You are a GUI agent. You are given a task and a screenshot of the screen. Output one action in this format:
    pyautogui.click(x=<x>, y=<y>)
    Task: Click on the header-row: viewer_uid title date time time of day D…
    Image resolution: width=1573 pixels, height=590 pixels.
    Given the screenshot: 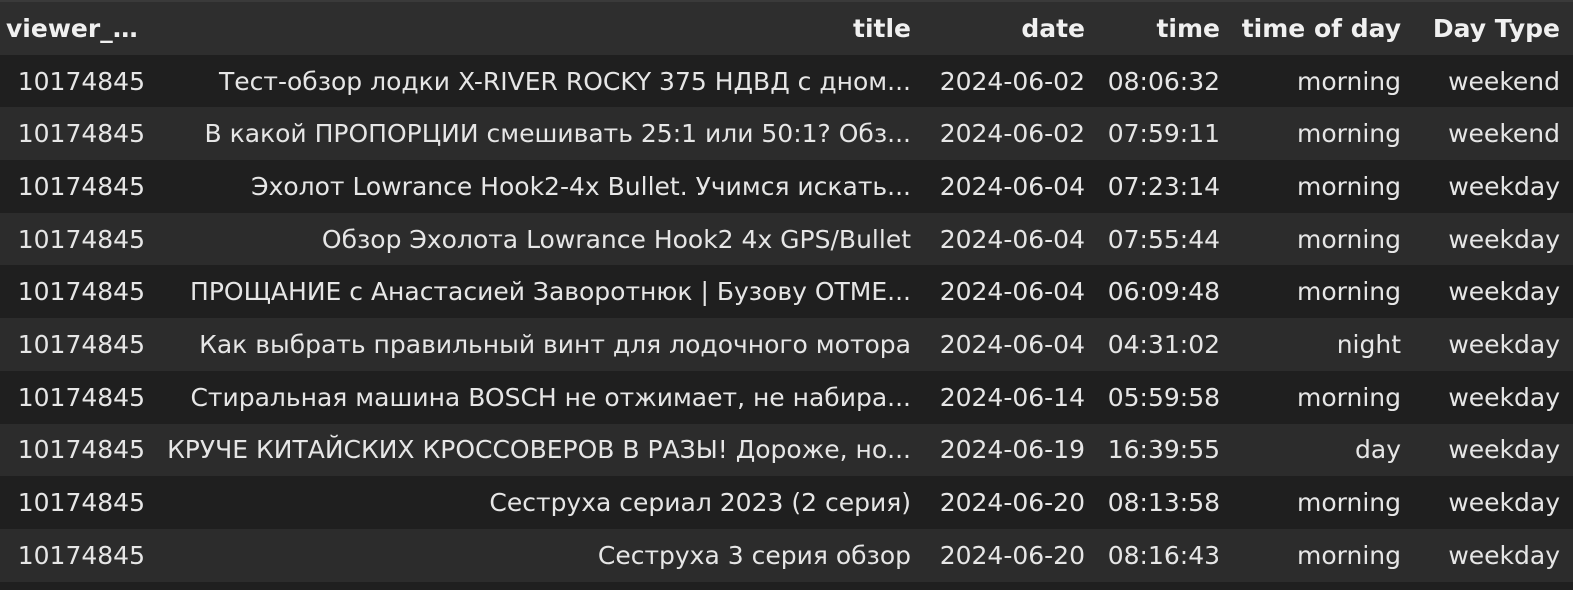 What is the action you would take?
    pyautogui.click(x=786, y=28)
    